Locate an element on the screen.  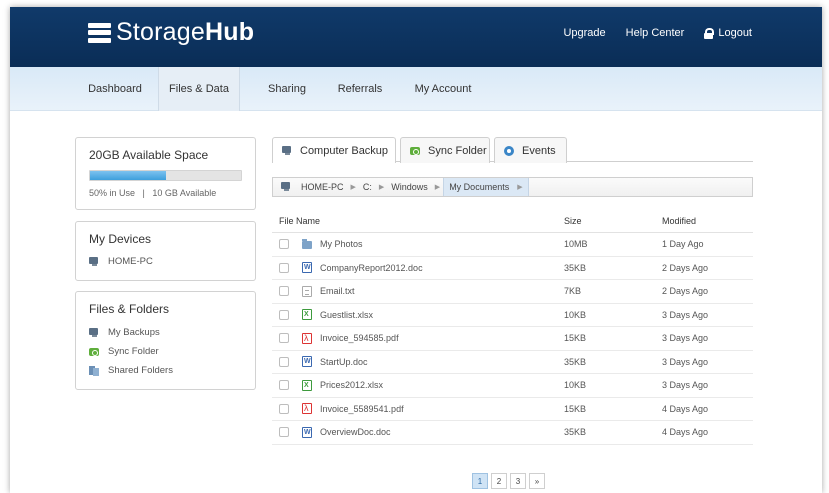
nav-referrals: Referrals is located at coordinates (360, 89).